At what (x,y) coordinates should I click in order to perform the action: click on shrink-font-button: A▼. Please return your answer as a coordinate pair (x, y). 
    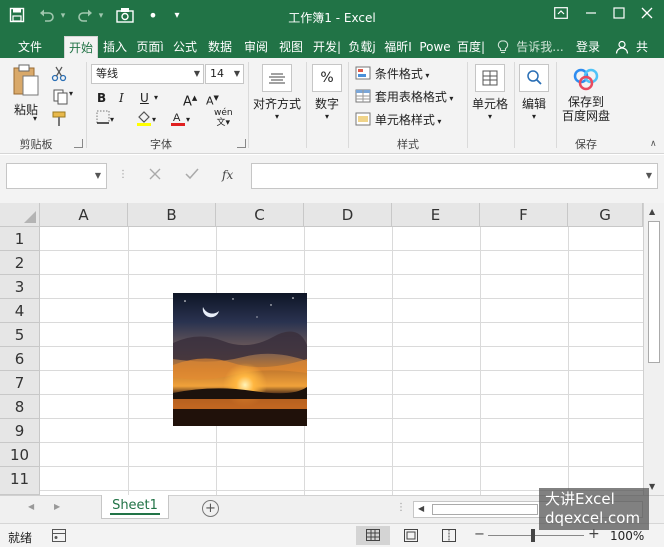
    Looking at the image, I should click on (212, 98).